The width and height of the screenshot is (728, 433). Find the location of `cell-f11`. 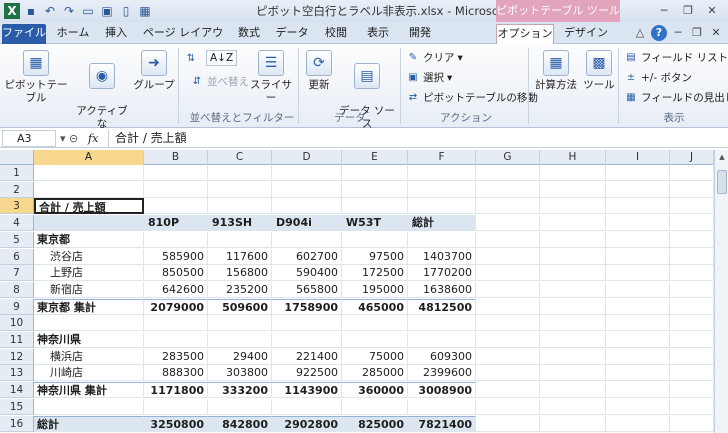

cell-f11 is located at coordinates (442, 340).